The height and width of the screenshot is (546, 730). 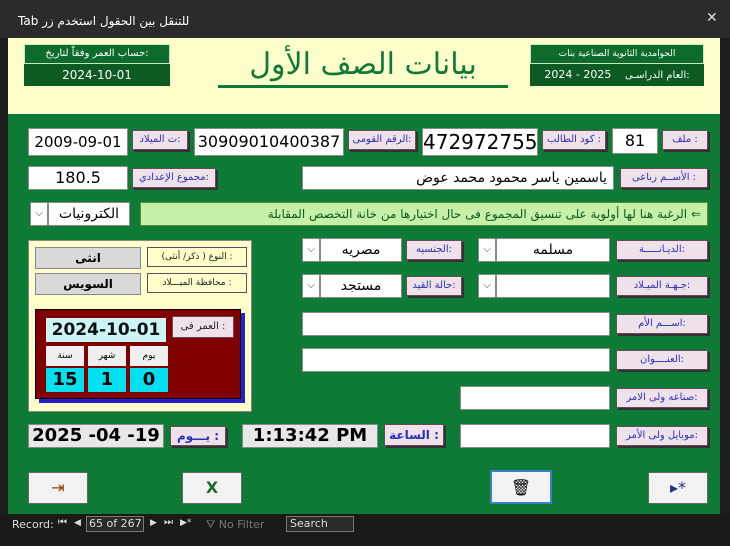 I want to click on page-title: بيانات الصف الأول, so click(x=363, y=66).